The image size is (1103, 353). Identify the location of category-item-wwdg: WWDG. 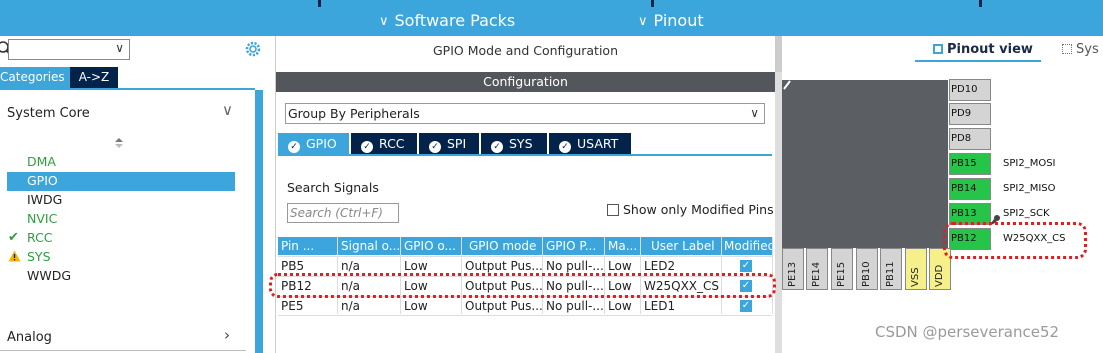
(49, 275).